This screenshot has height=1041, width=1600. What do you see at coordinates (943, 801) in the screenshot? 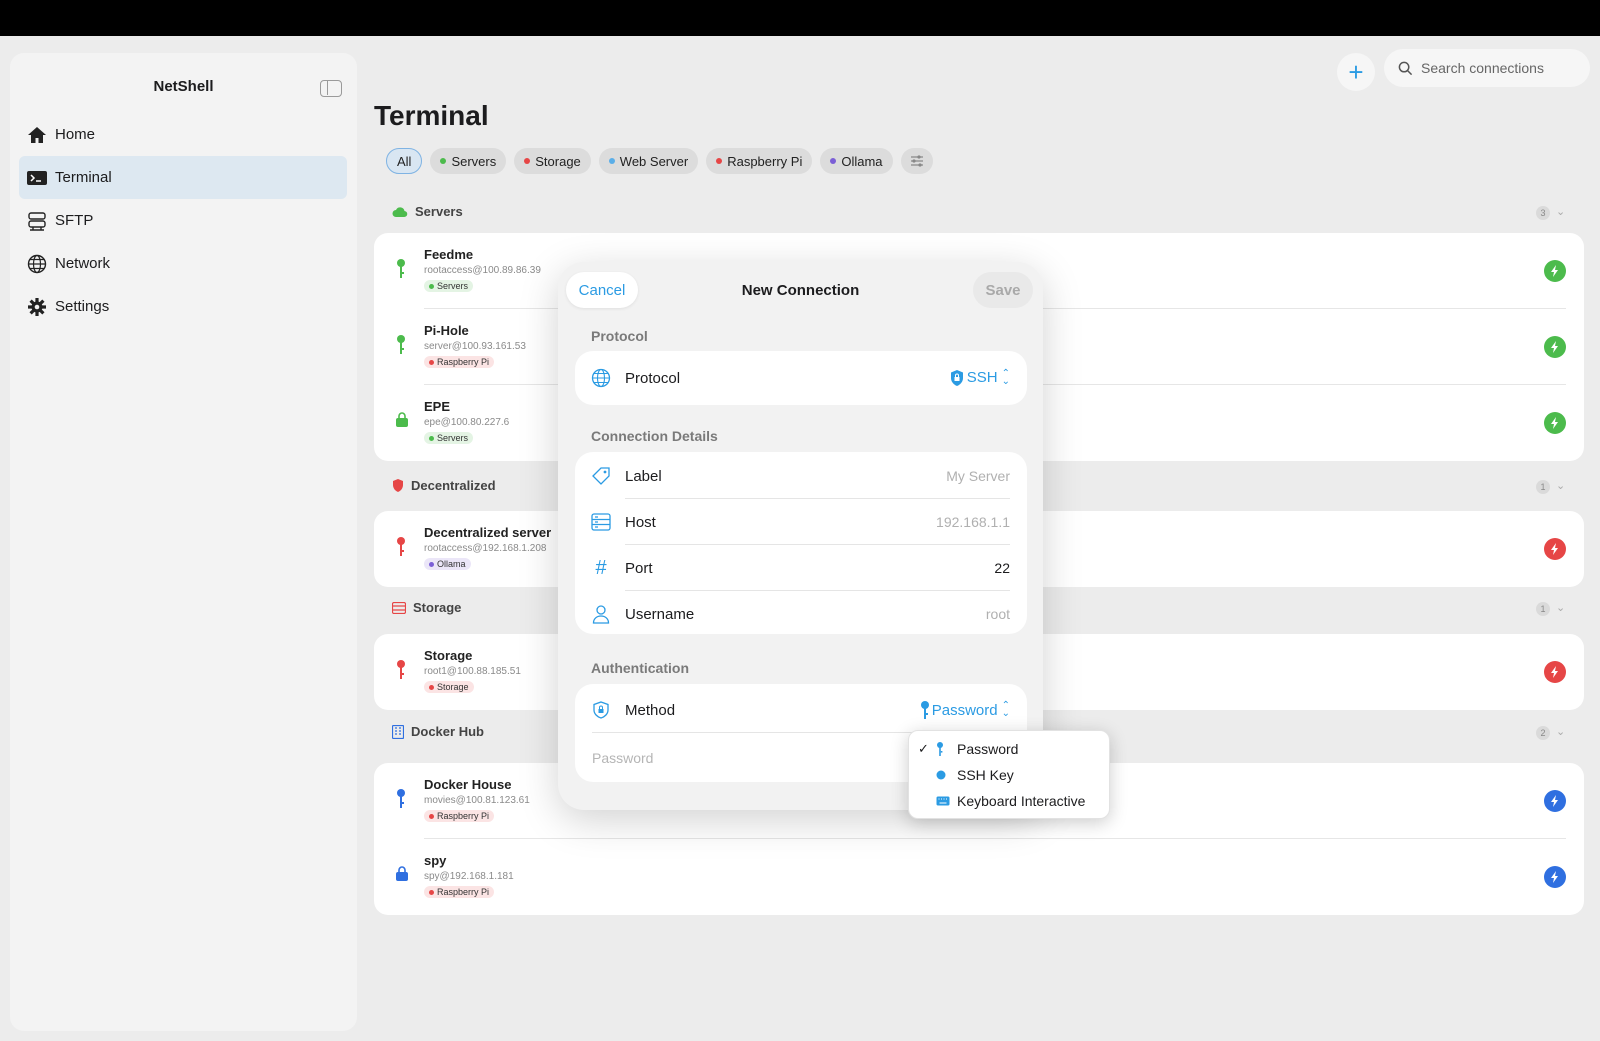
I see `keyboard-icon` at bounding box center [943, 801].